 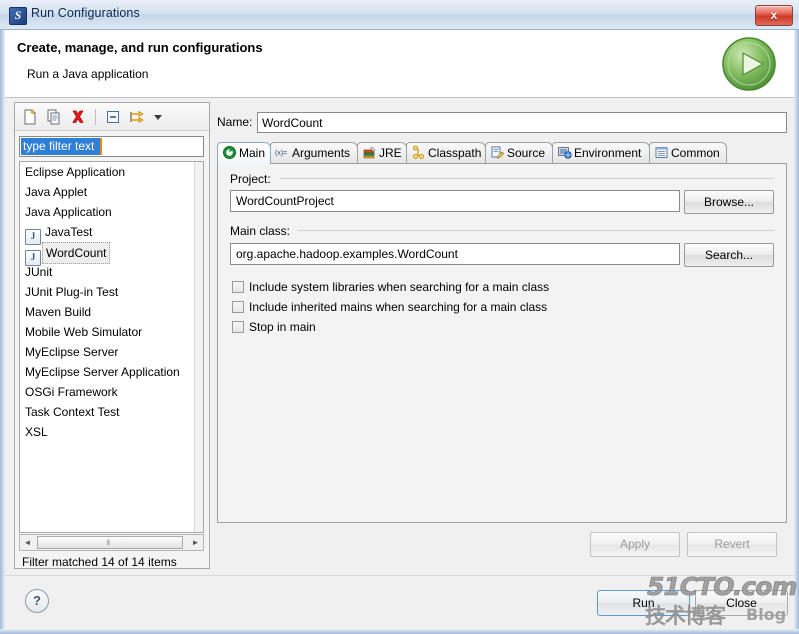 What do you see at coordinates (282, 327) in the screenshot?
I see `checkbox-label: Stop in main` at bounding box center [282, 327].